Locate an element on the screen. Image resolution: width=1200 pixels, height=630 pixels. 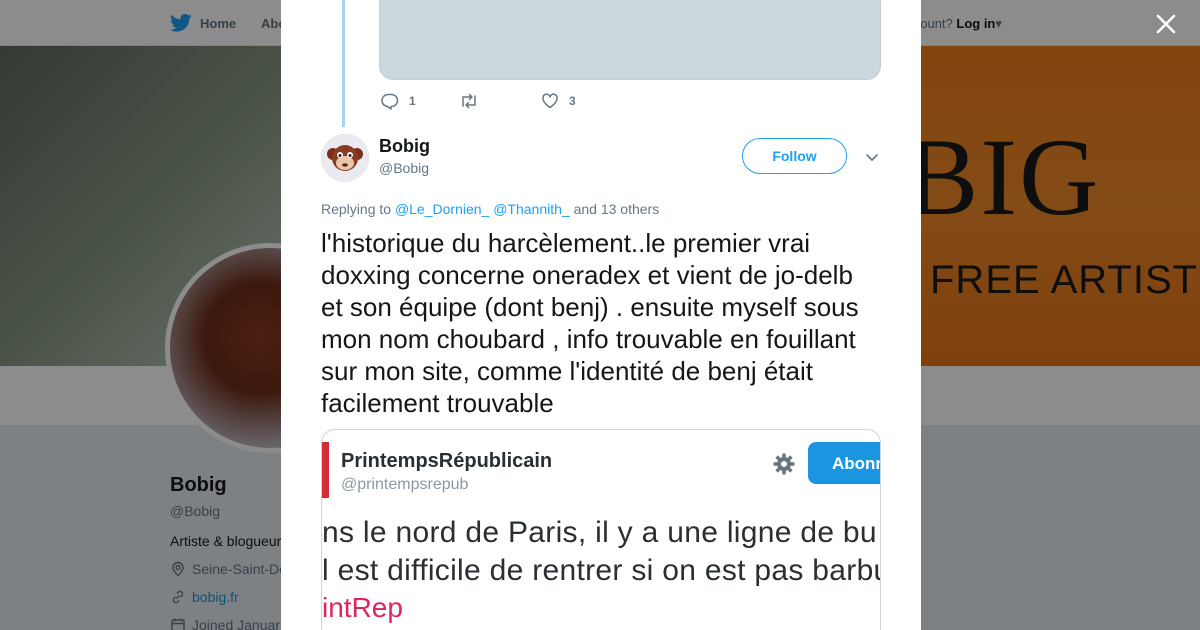
mention-link-1: @Le_Dornien_ is located at coordinates (442, 209).